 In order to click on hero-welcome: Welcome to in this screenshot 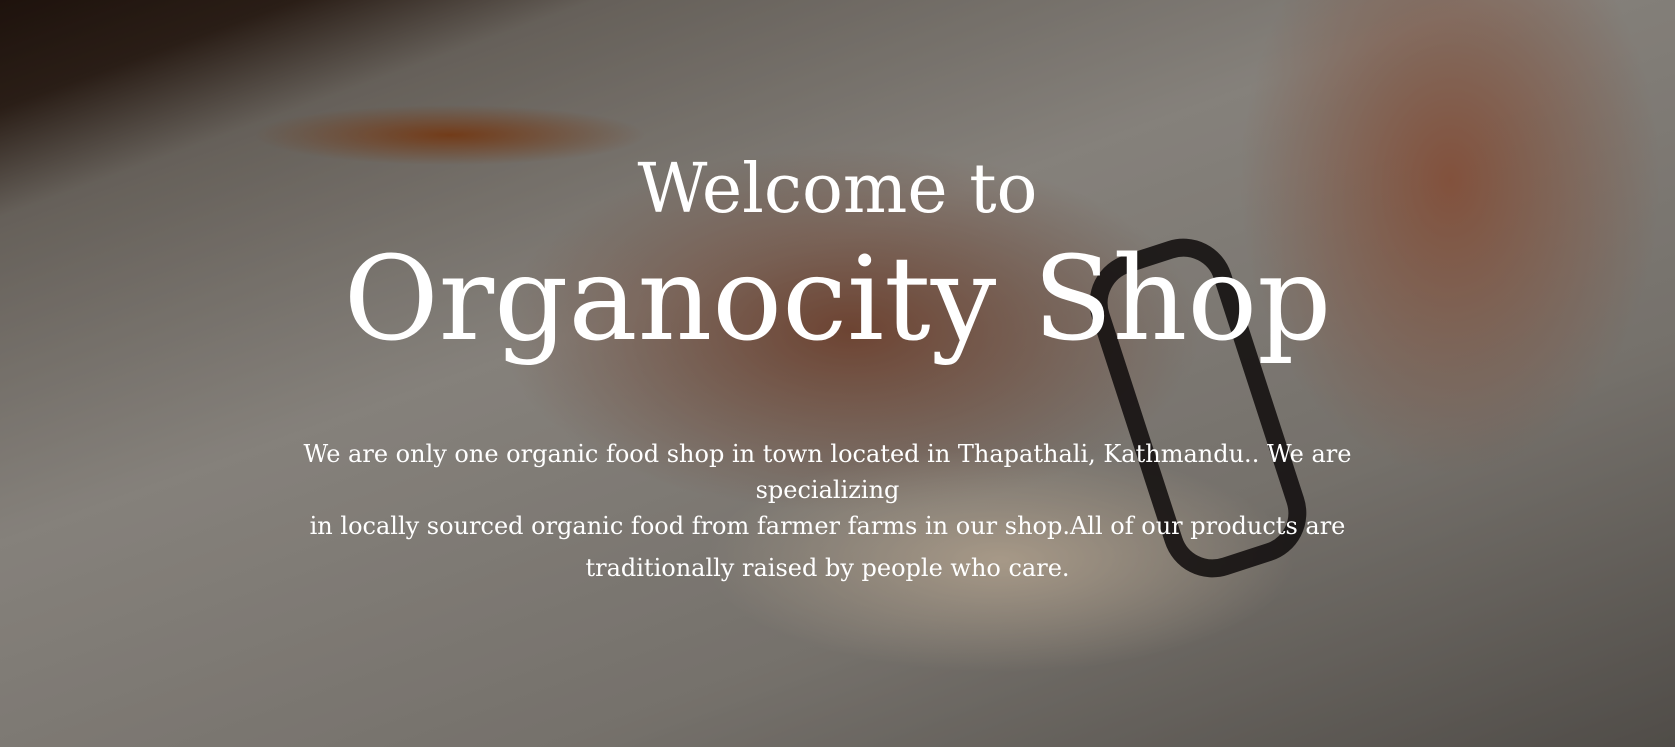, I will do `click(837, 189)`.